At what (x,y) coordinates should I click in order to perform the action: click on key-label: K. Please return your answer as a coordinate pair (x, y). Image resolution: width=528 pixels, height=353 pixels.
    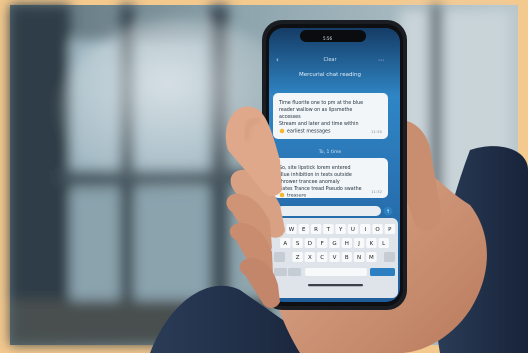
    Looking at the image, I should click on (372, 244).